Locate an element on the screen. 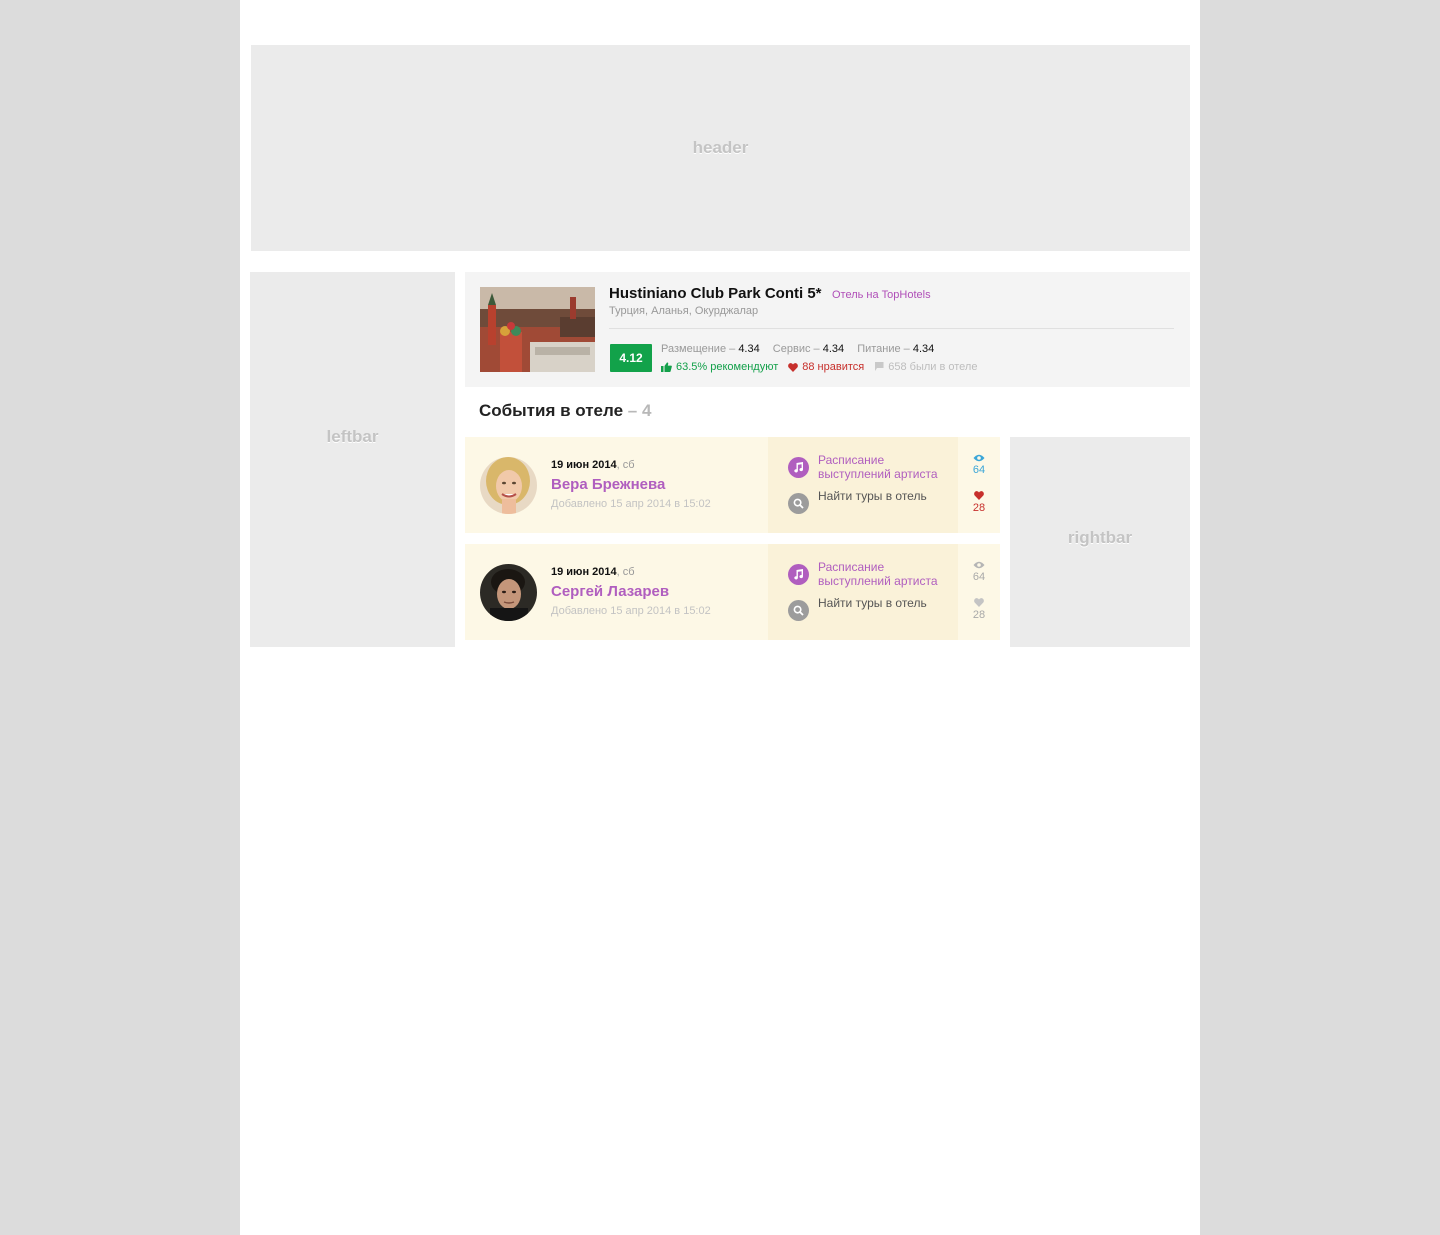  rating-food: Питание – 4.34 is located at coordinates (896, 349).